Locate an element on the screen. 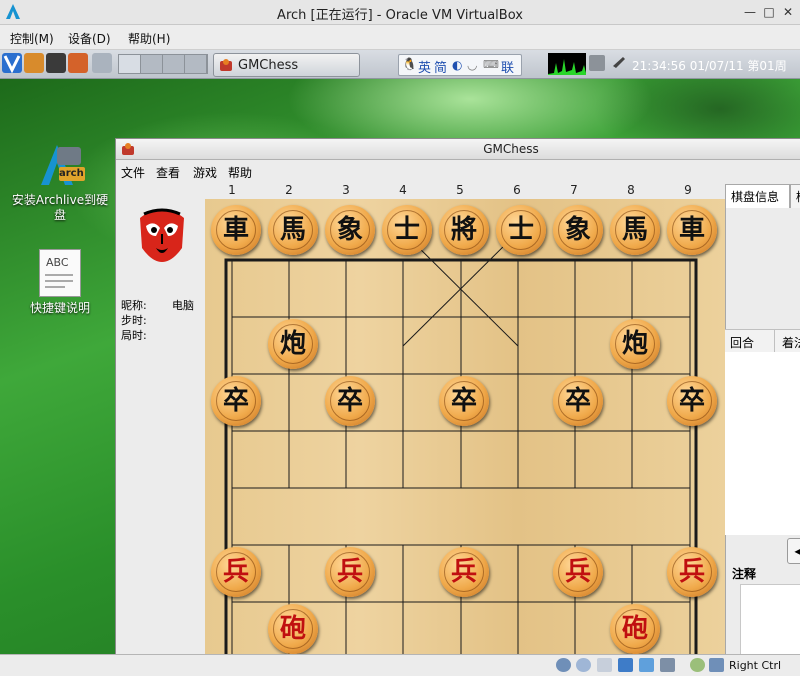 This screenshot has height=676, width=800. display-icon is located at coordinates (667, 665).